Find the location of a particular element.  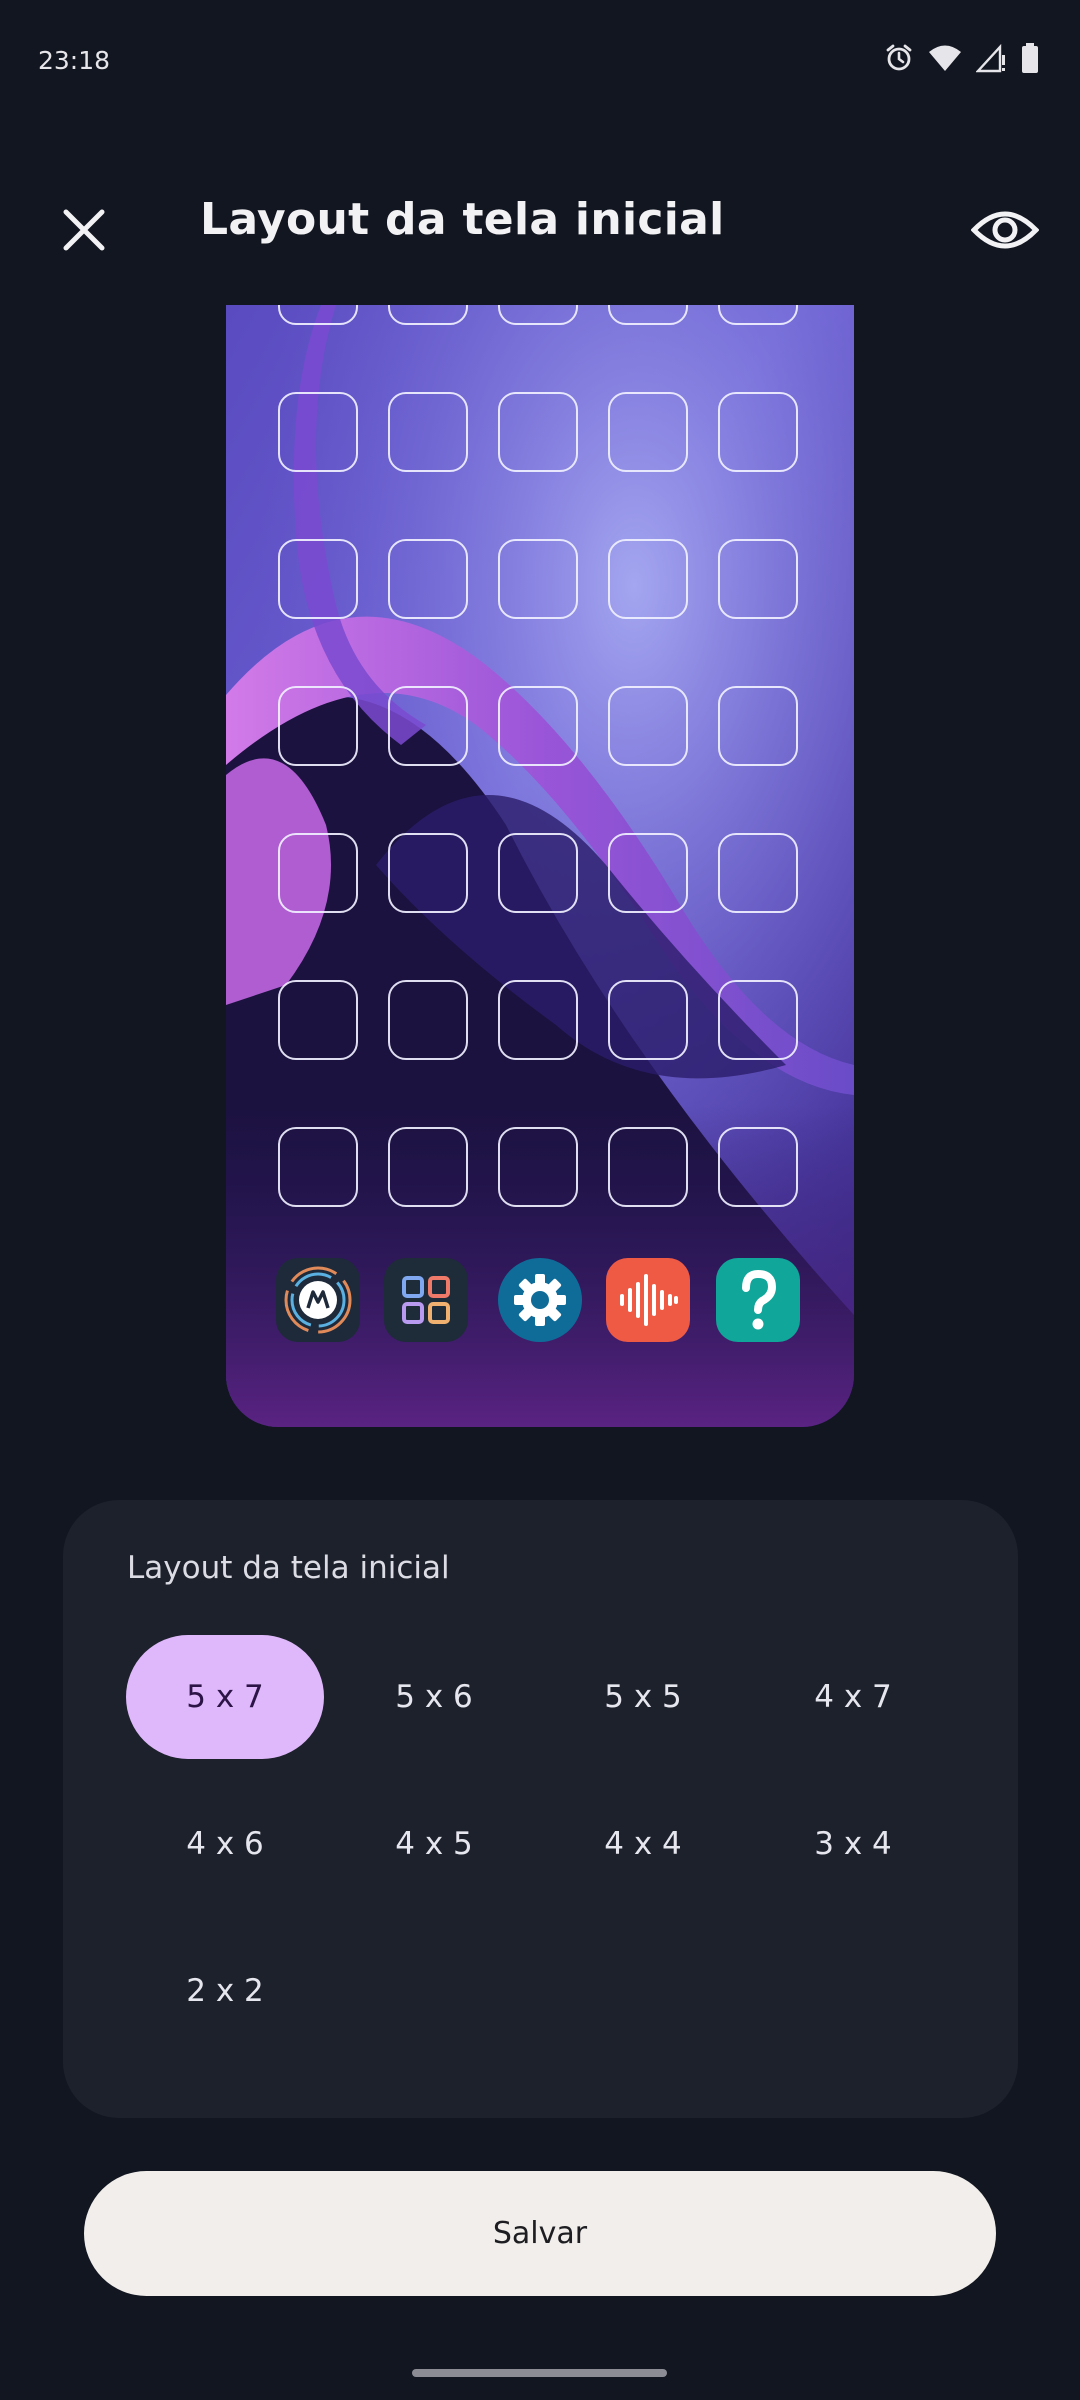

layout-option-4x5: 4 x 5 is located at coordinates (434, 1844).